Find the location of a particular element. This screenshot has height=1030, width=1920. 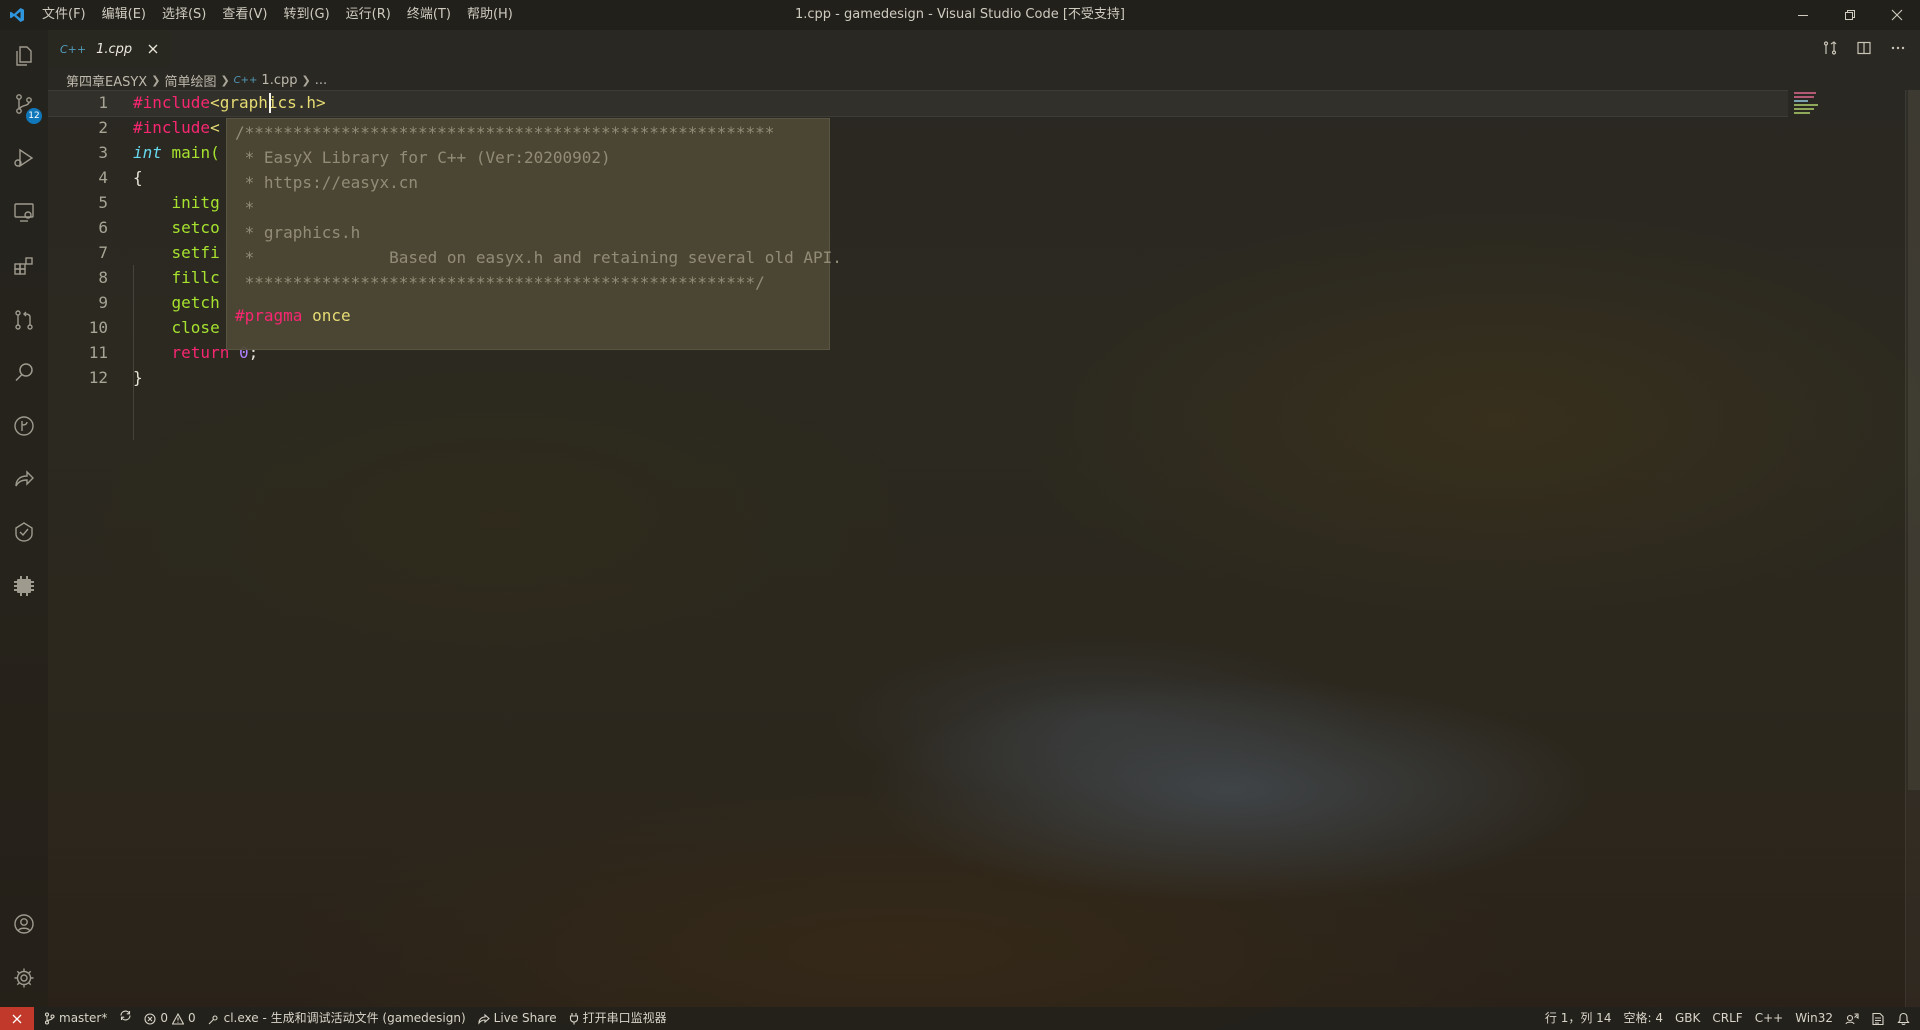

problems-status: 0 0 is located at coordinates (169, 1018).